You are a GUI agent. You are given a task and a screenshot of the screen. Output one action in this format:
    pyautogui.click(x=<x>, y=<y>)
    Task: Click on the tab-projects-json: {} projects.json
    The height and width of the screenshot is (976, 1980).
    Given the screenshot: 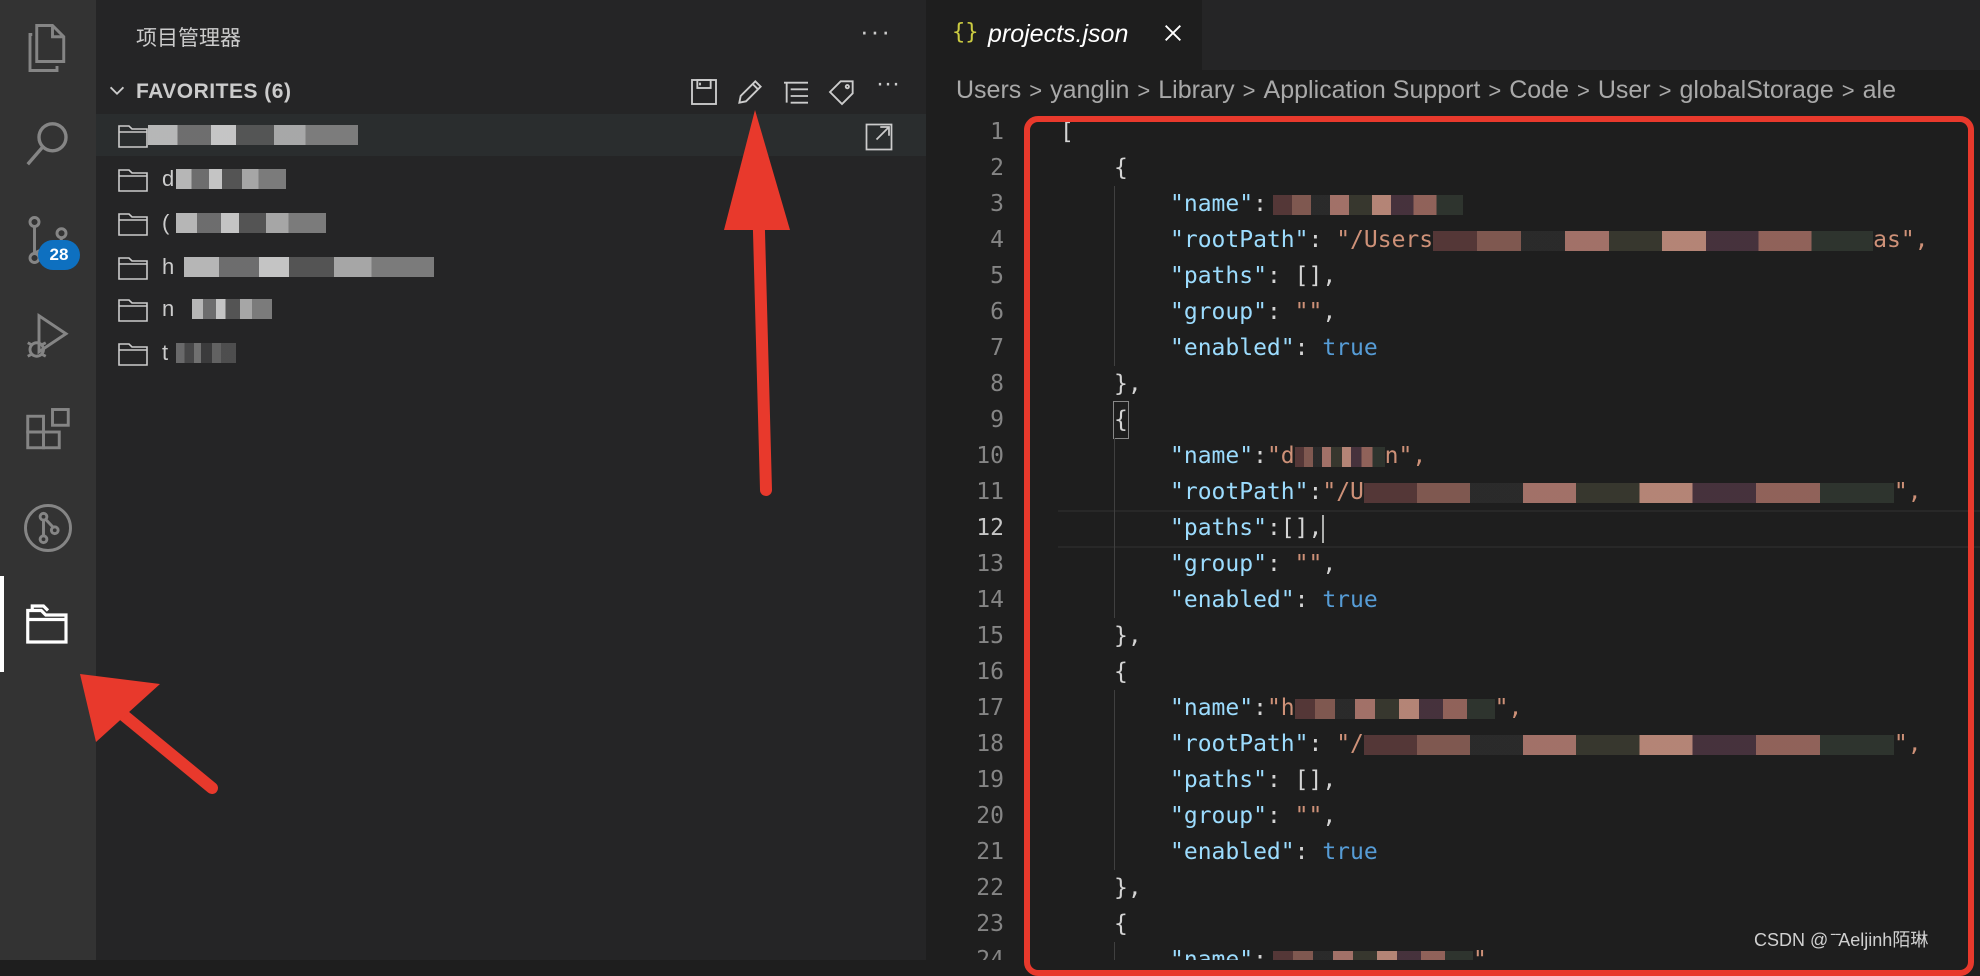 What is the action you would take?
    pyautogui.click(x=1064, y=35)
    